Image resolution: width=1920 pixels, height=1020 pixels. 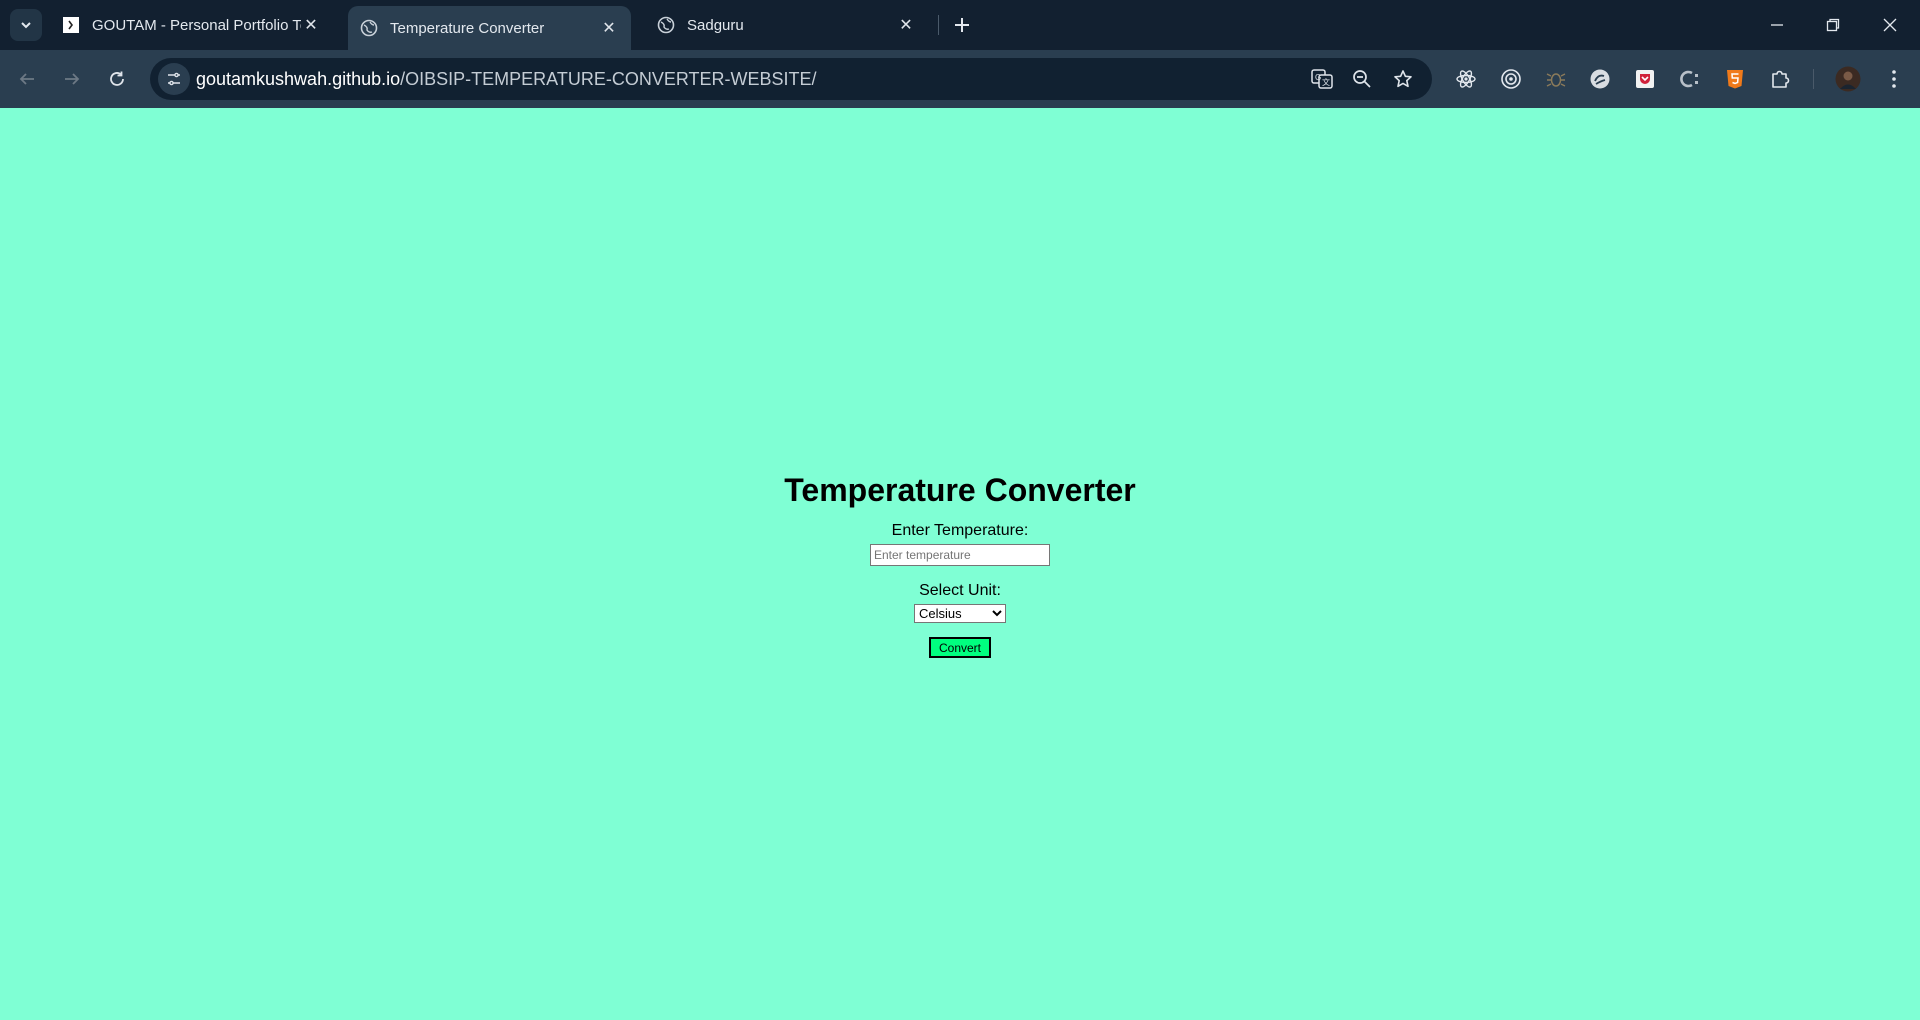 I want to click on puzzle-icon, so click(x=1781, y=79).